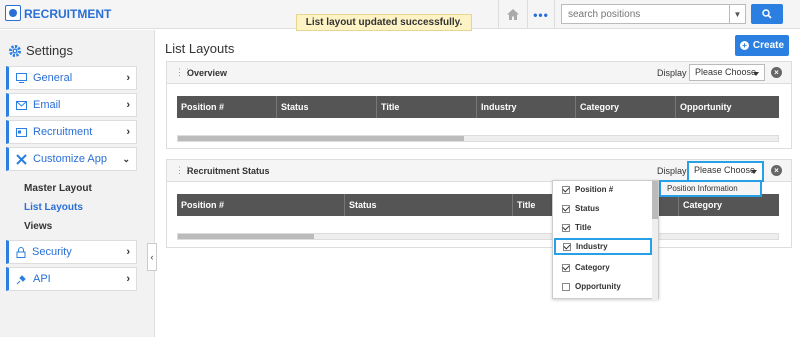 This screenshot has height=337, width=800. What do you see at coordinates (21, 159) in the screenshot?
I see `tools-icon` at bounding box center [21, 159].